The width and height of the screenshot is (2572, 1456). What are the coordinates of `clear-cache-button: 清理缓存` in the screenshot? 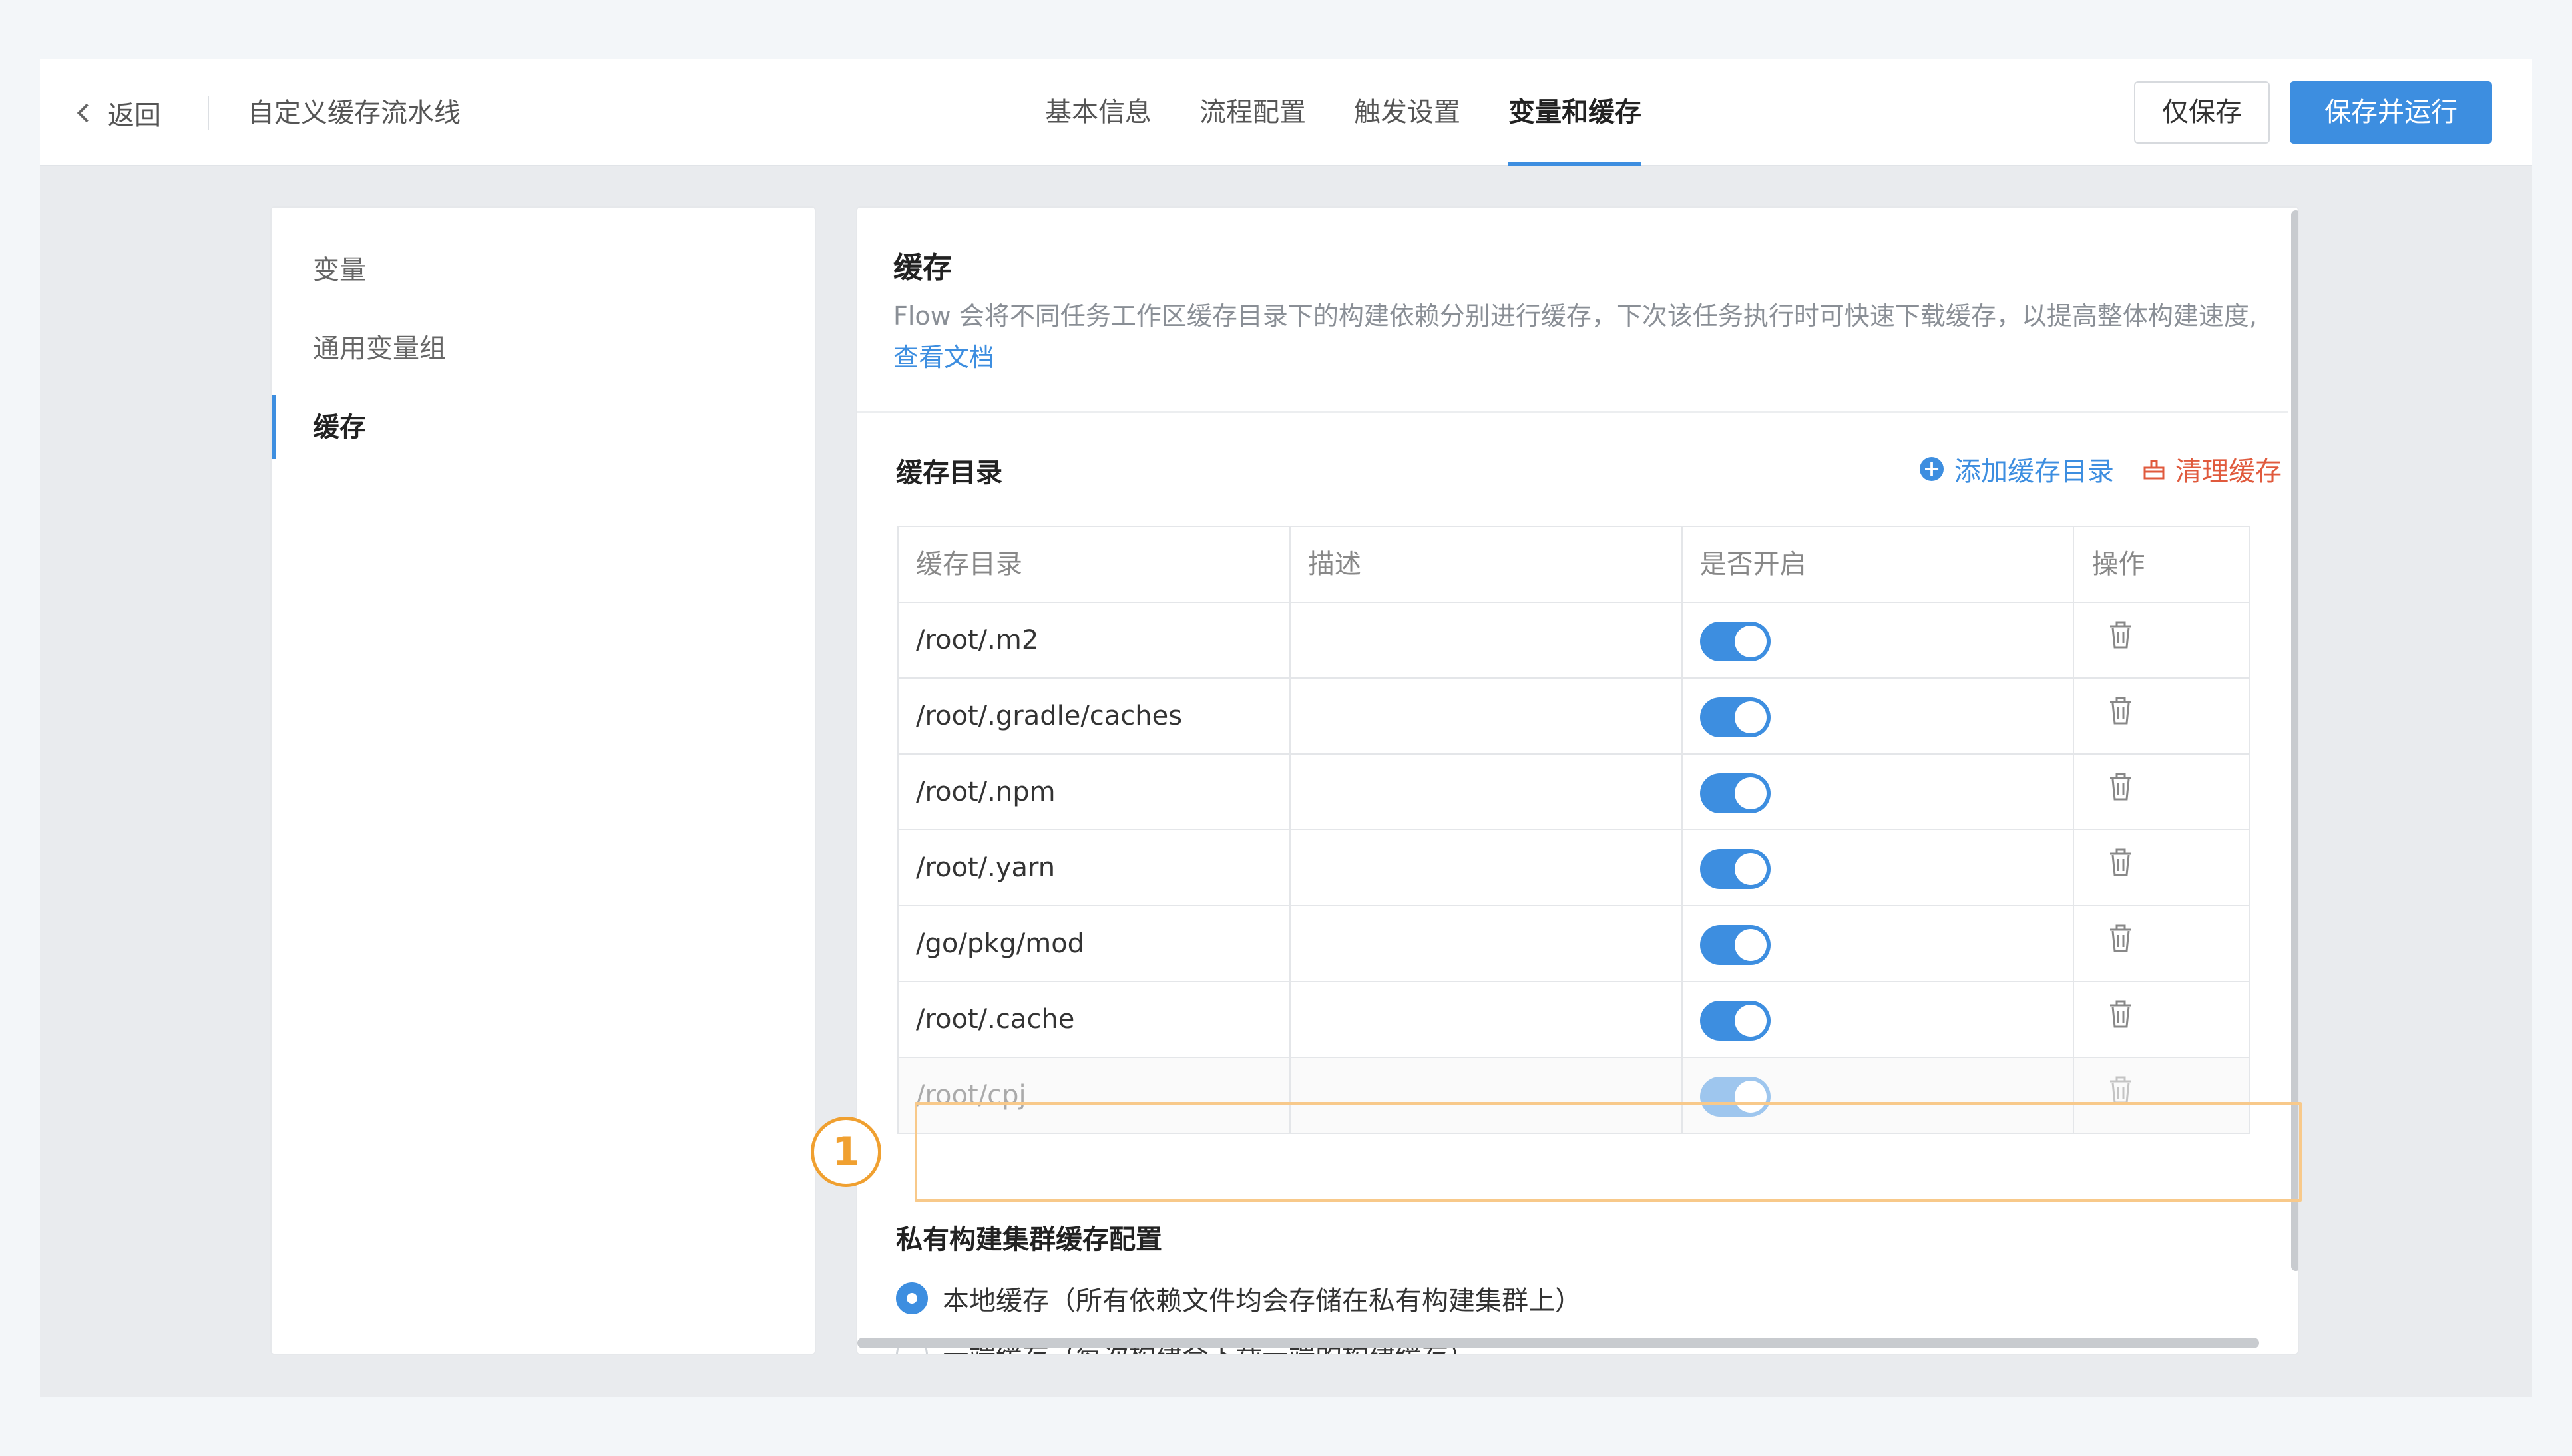 It's located at (2212, 469).